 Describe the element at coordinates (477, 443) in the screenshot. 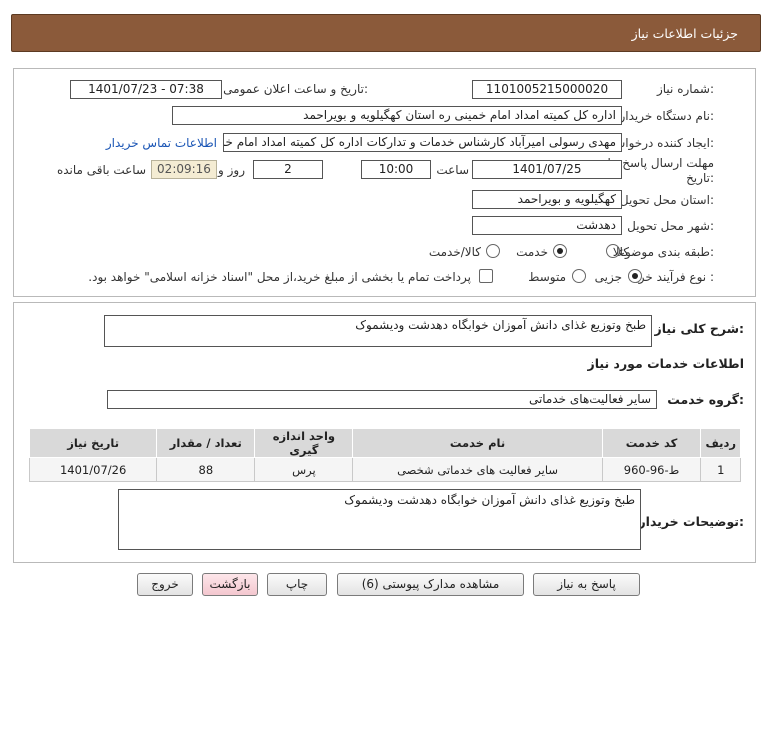

I see `col-header-service-name: نام خدمت` at that location.